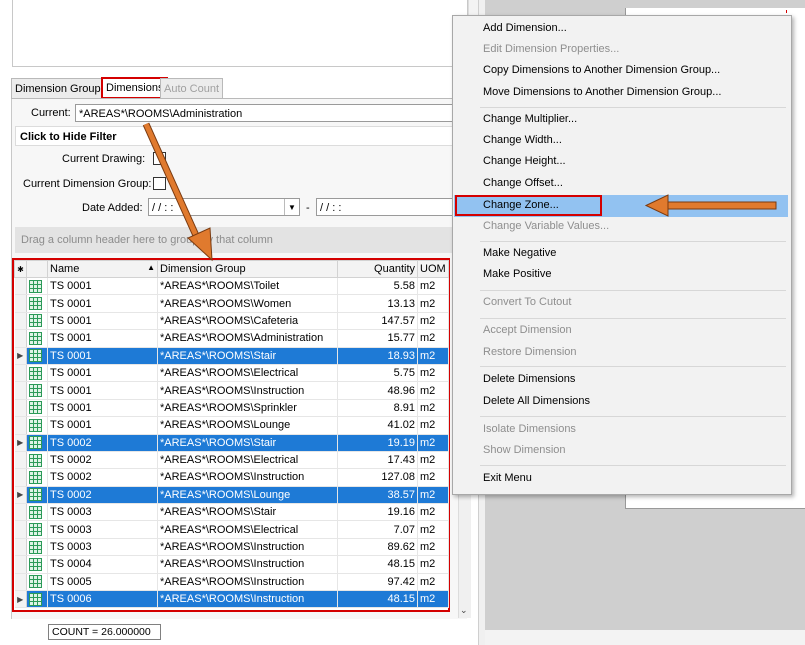 The image size is (805, 645). Describe the element at coordinates (710, 205) in the screenshot. I see `arrow-to-menu-item` at that location.